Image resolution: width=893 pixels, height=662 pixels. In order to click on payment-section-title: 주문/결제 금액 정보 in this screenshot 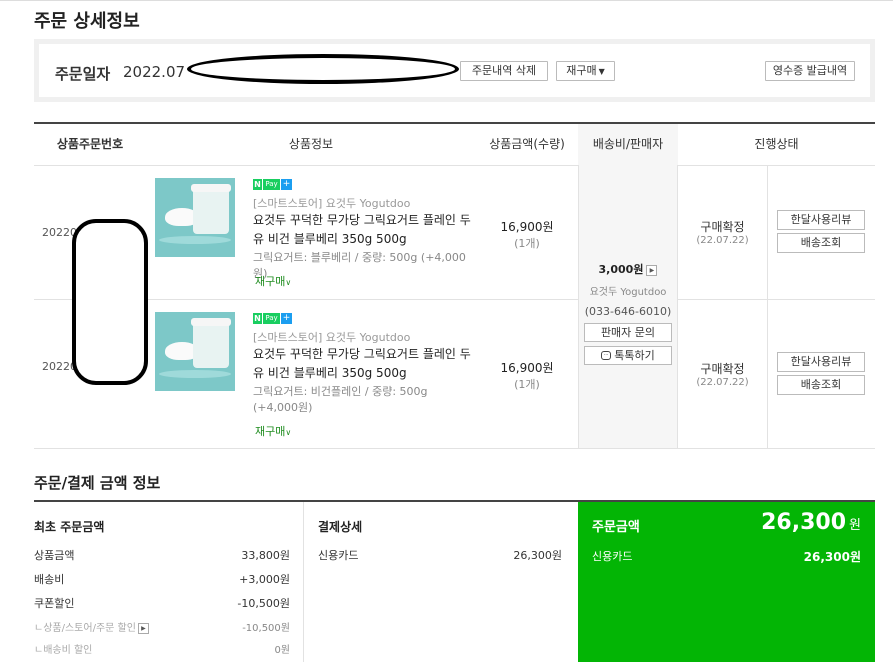, I will do `click(97, 483)`.